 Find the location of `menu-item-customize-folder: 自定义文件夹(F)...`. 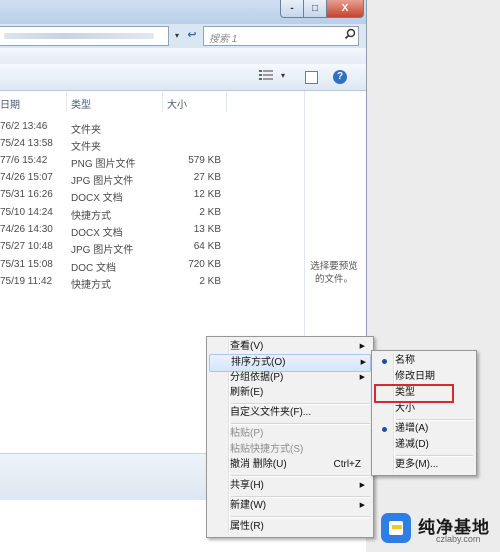

menu-item-customize-folder: 自定义文件夹(F)... is located at coordinates (289, 413).